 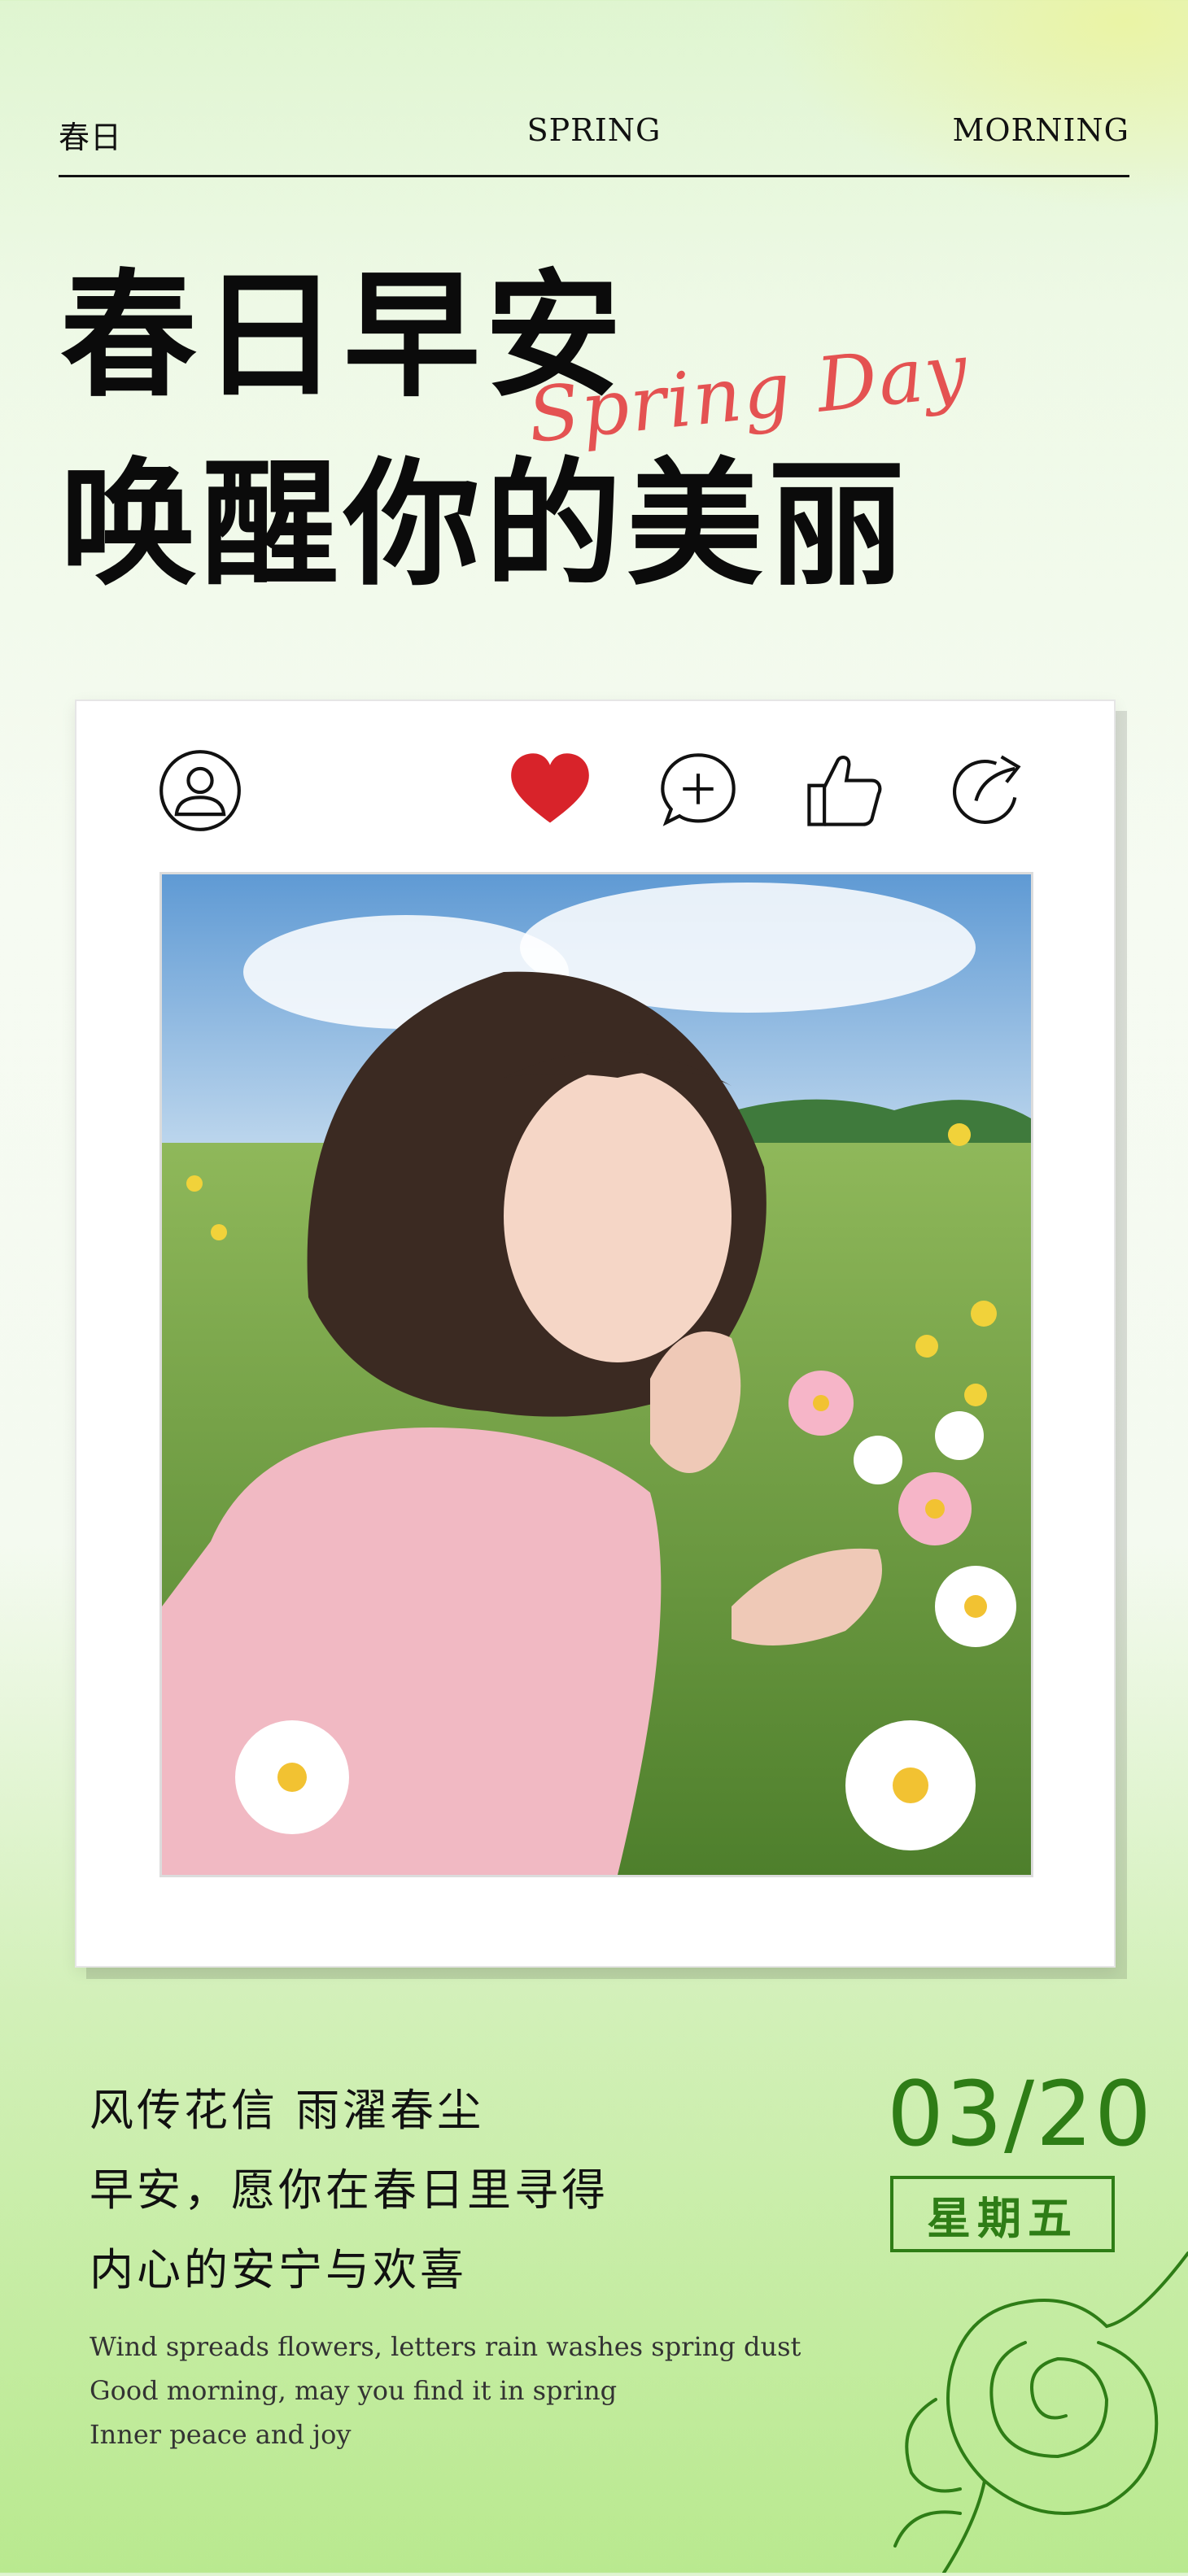 What do you see at coordinates (278, 2269) in the screenshot?
I see `poem-line-3: 内心的安宁与欢喜` at bounding box center [278, 2269].